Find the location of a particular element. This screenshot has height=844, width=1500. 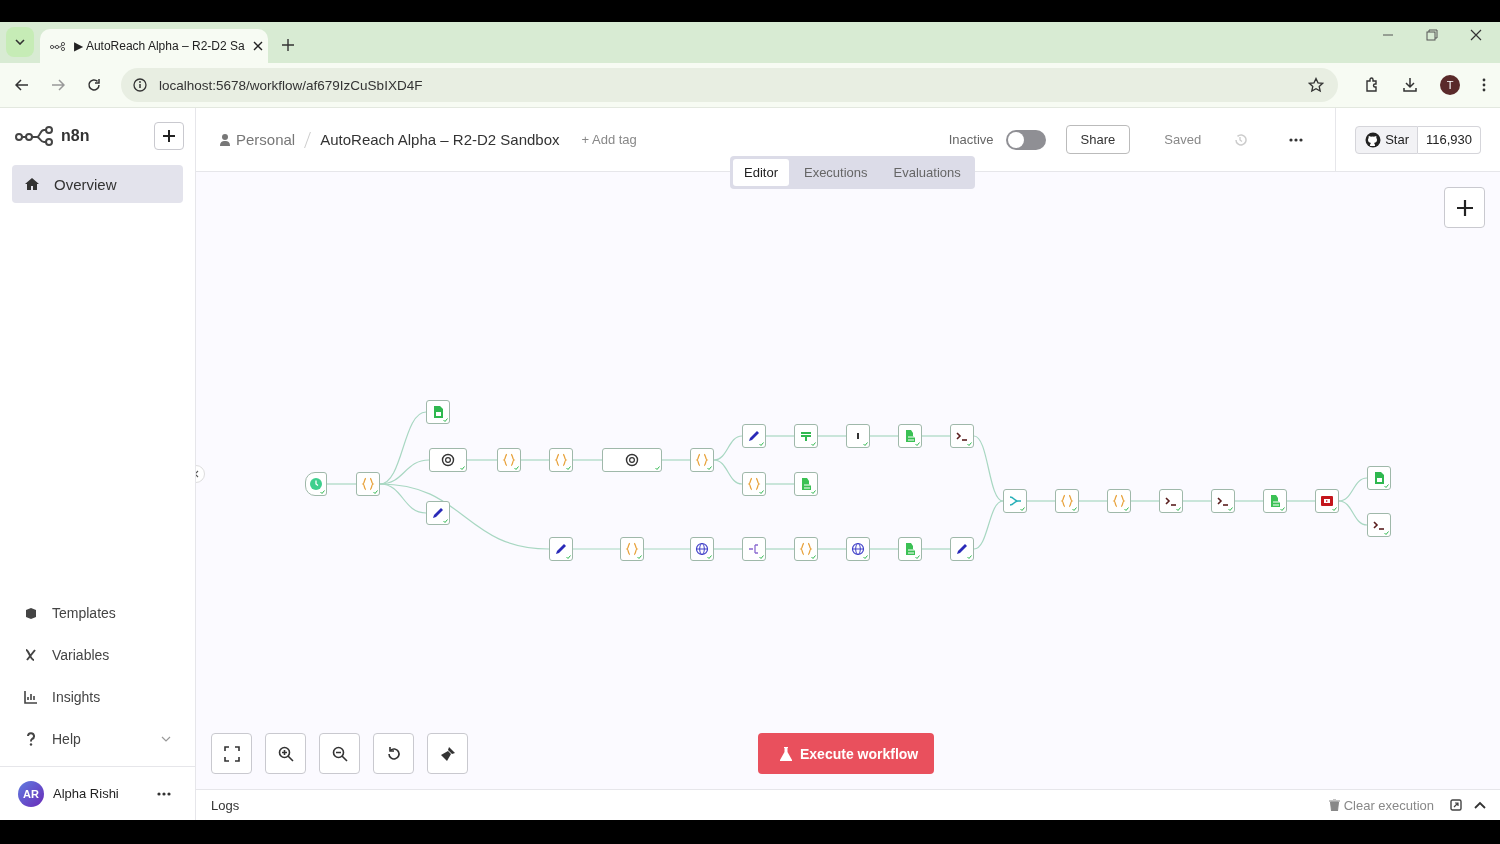

branch-icon is located at coordinates (806, 436).